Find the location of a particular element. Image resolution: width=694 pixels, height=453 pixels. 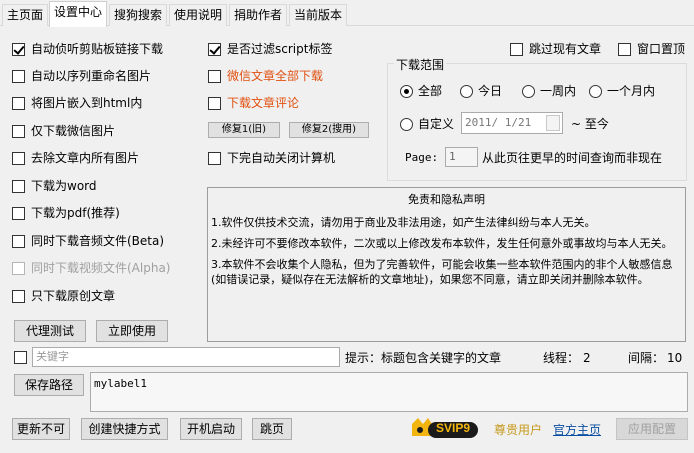

filter-script-option: 是否过滤script标签 is located at coordinates (270, 49).